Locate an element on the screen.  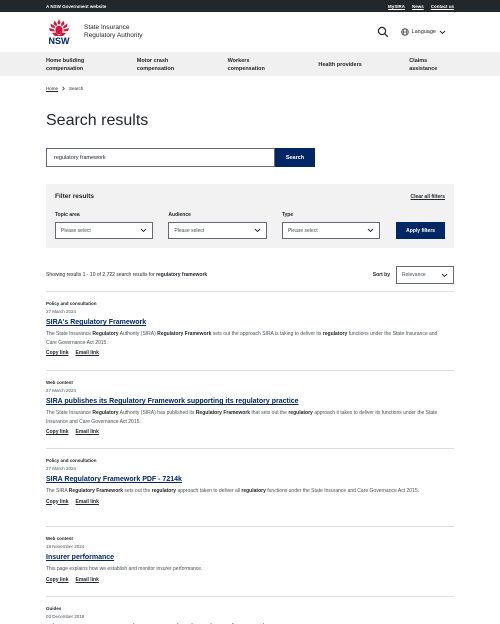
type-value: Please select is located at coordinates (302, 230).